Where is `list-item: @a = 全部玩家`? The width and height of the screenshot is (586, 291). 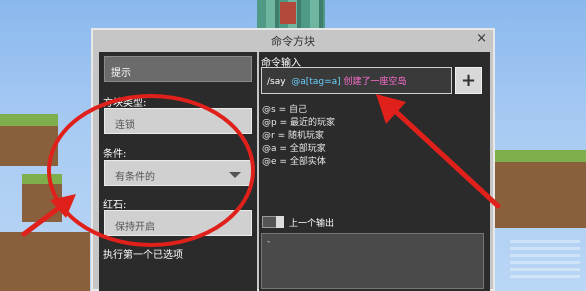
list-item: @a = 全部玩家 is located at coordinates (298, 147).